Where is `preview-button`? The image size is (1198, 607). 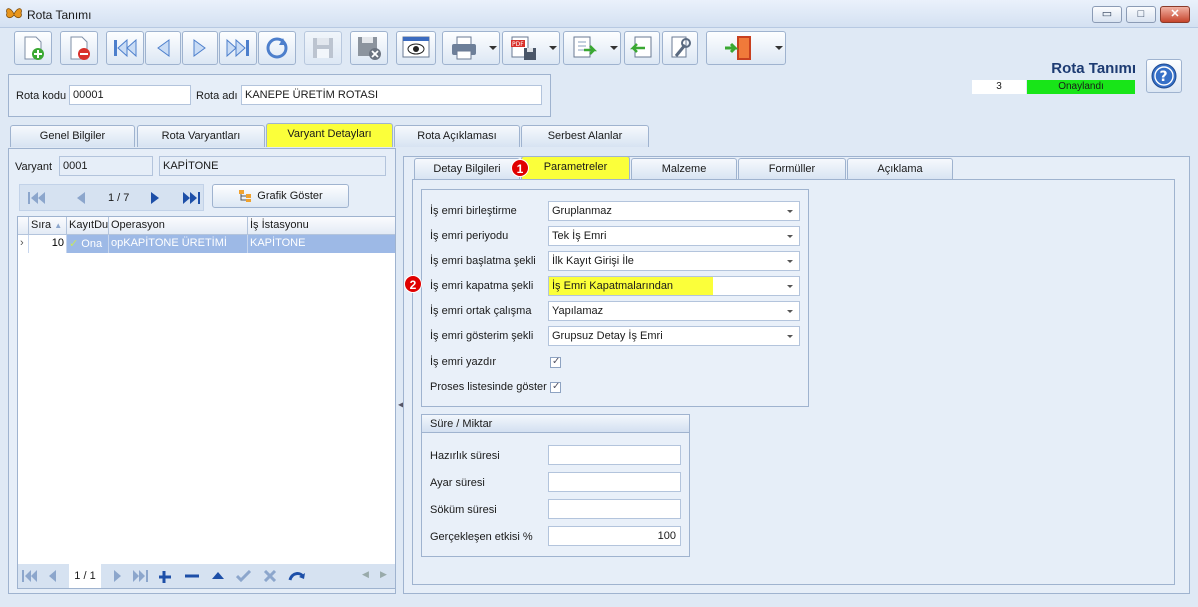 preview-button is located at coordinates (416, 48).